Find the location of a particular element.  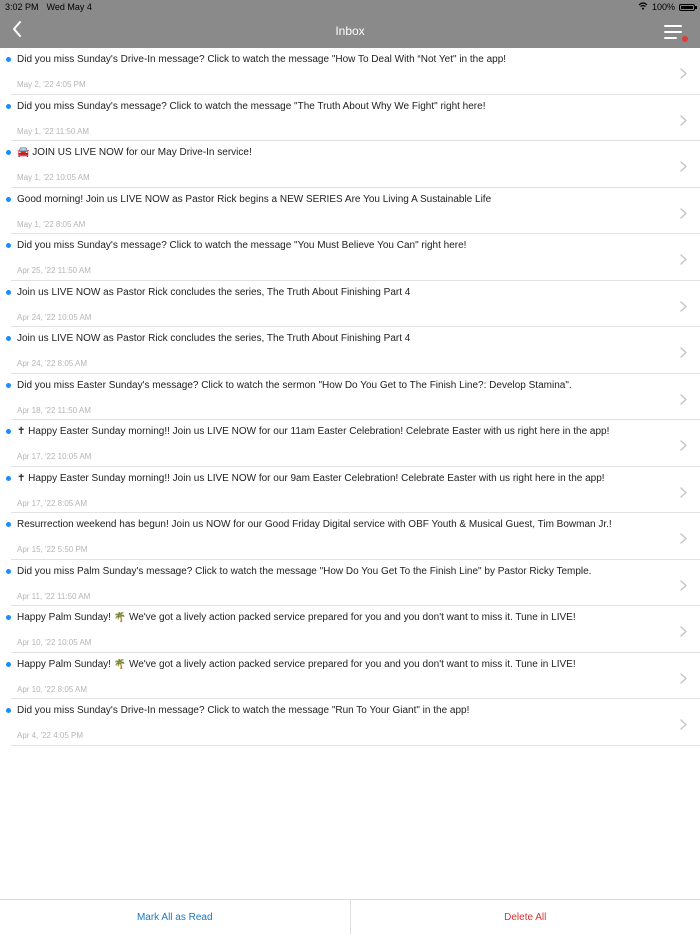

message-date: Apr 17, '22 8:05 AM is located at coordinates (52, 503).